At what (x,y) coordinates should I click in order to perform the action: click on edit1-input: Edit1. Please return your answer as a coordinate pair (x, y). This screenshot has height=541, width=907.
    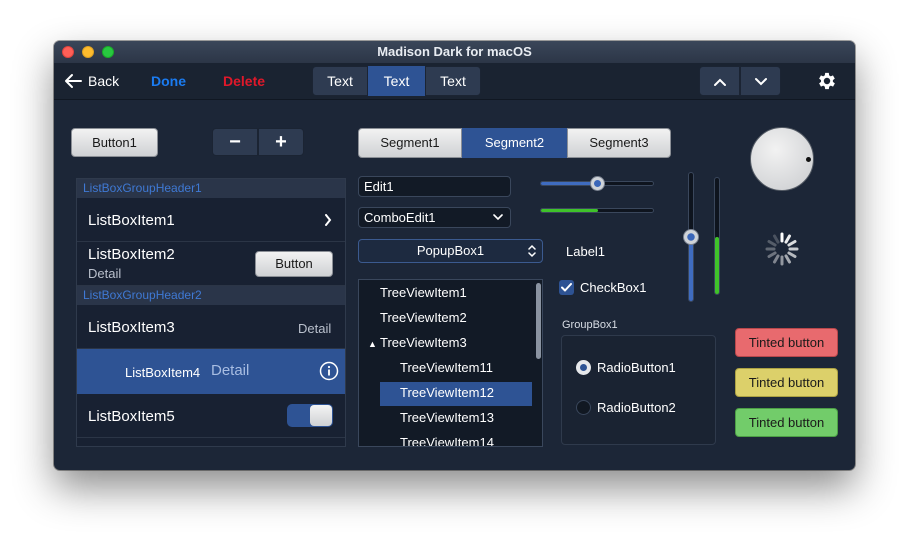
    Looking at the image, I should click on (434, 186).